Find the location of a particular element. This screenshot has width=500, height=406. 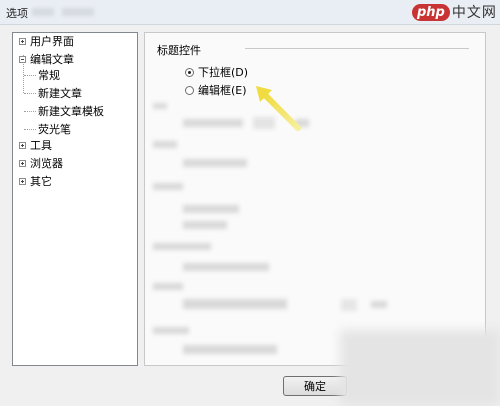

tree-item-label: 其它 is located at coordinates (41, 181).